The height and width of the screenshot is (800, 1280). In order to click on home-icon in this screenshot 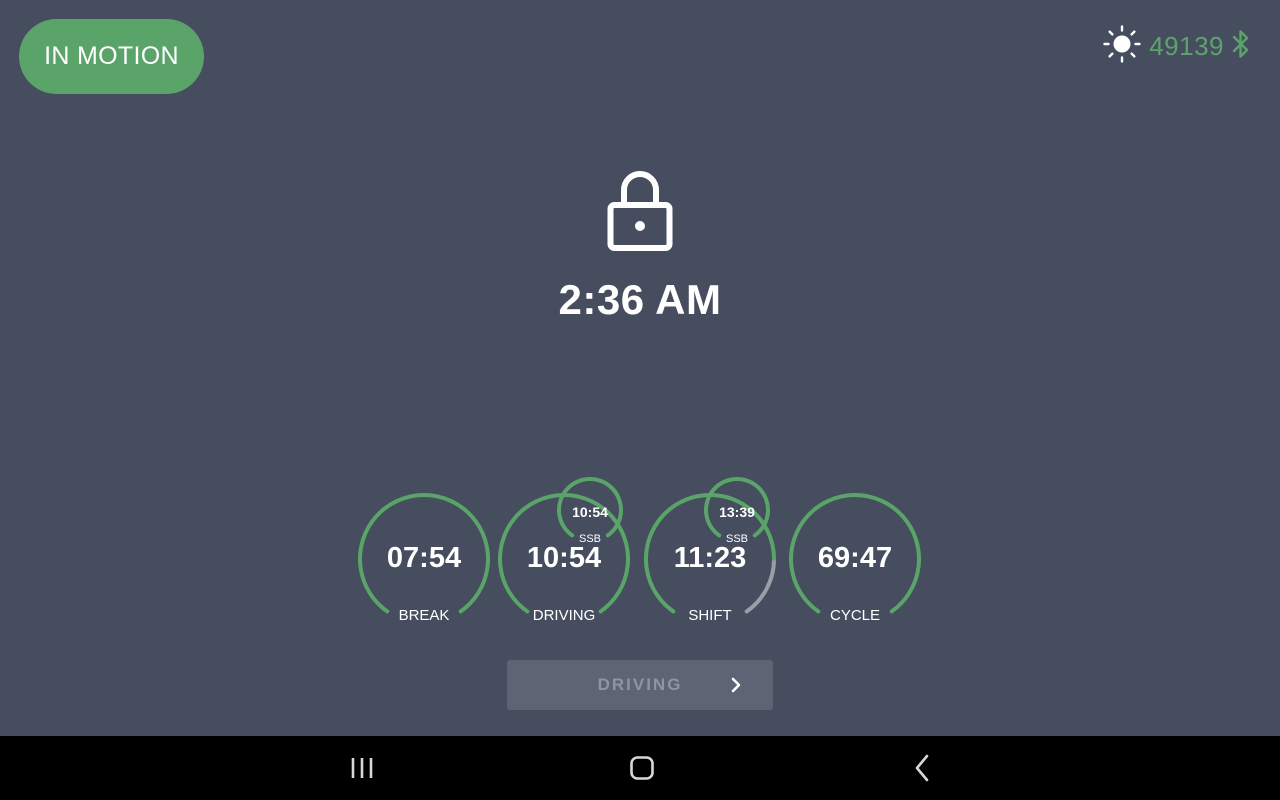, I will do `click(642, 768)`.